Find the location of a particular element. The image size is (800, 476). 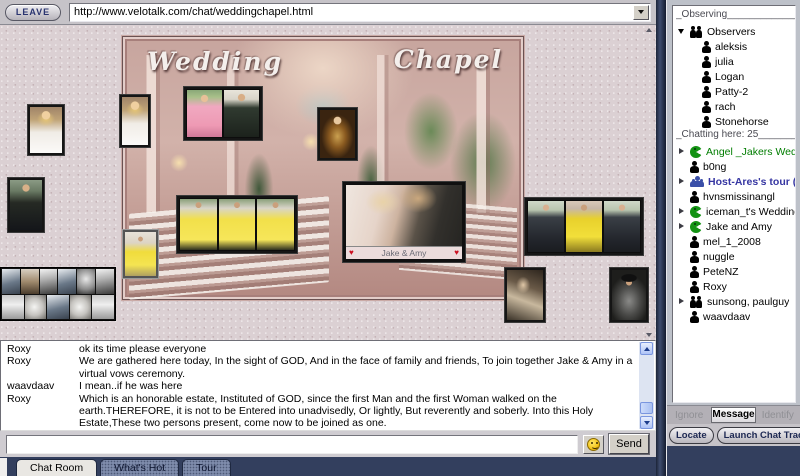

avatar-photo-gold-portrait is located at coordinates (337, 134).